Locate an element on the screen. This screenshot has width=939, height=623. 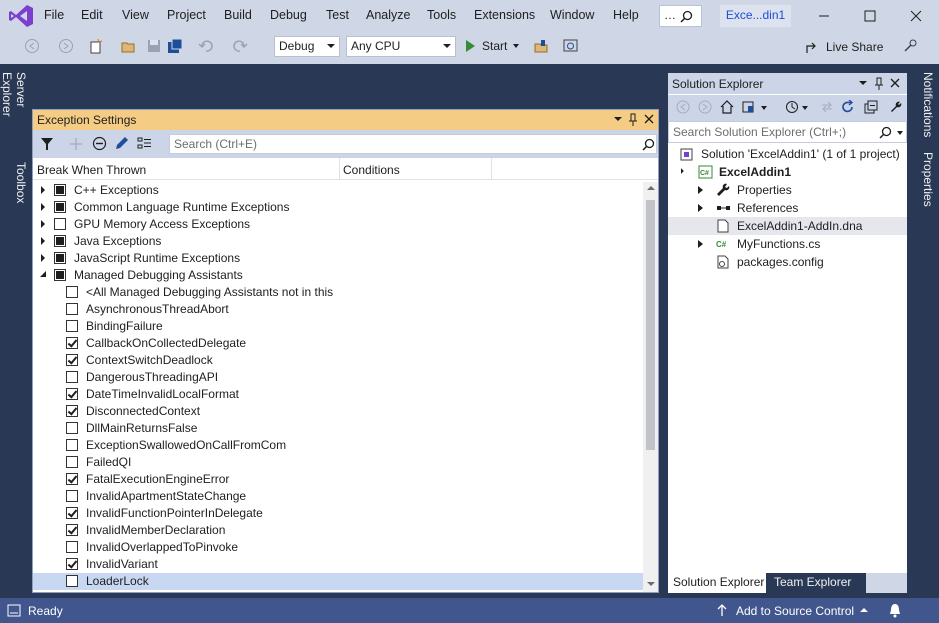
redo-icon is located at coordinates (240, 46).